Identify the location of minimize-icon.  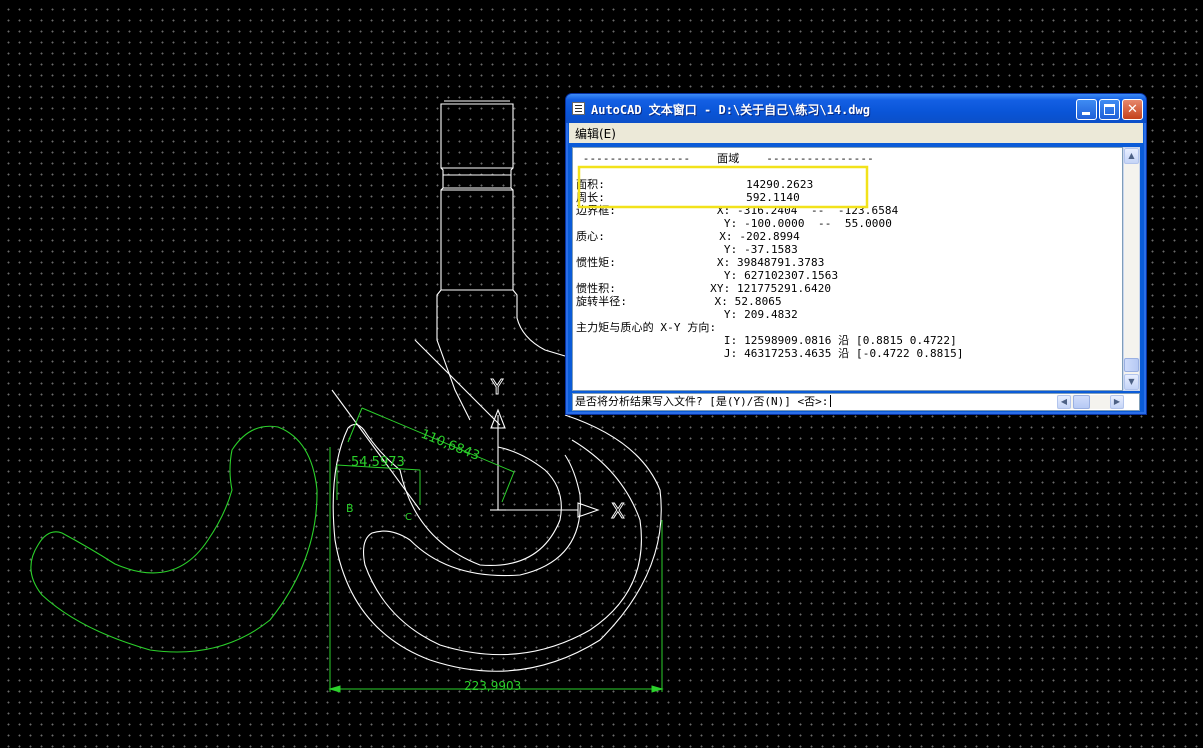
(1086, 113).